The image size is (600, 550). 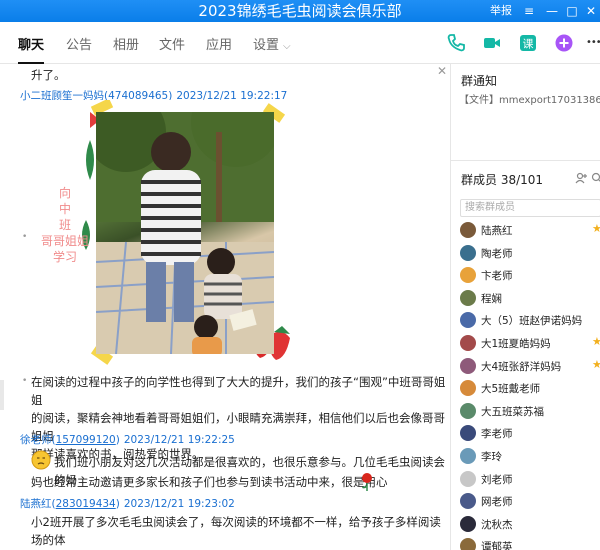 I want to click on member-item: 李老师, so click(x=525, y=434).